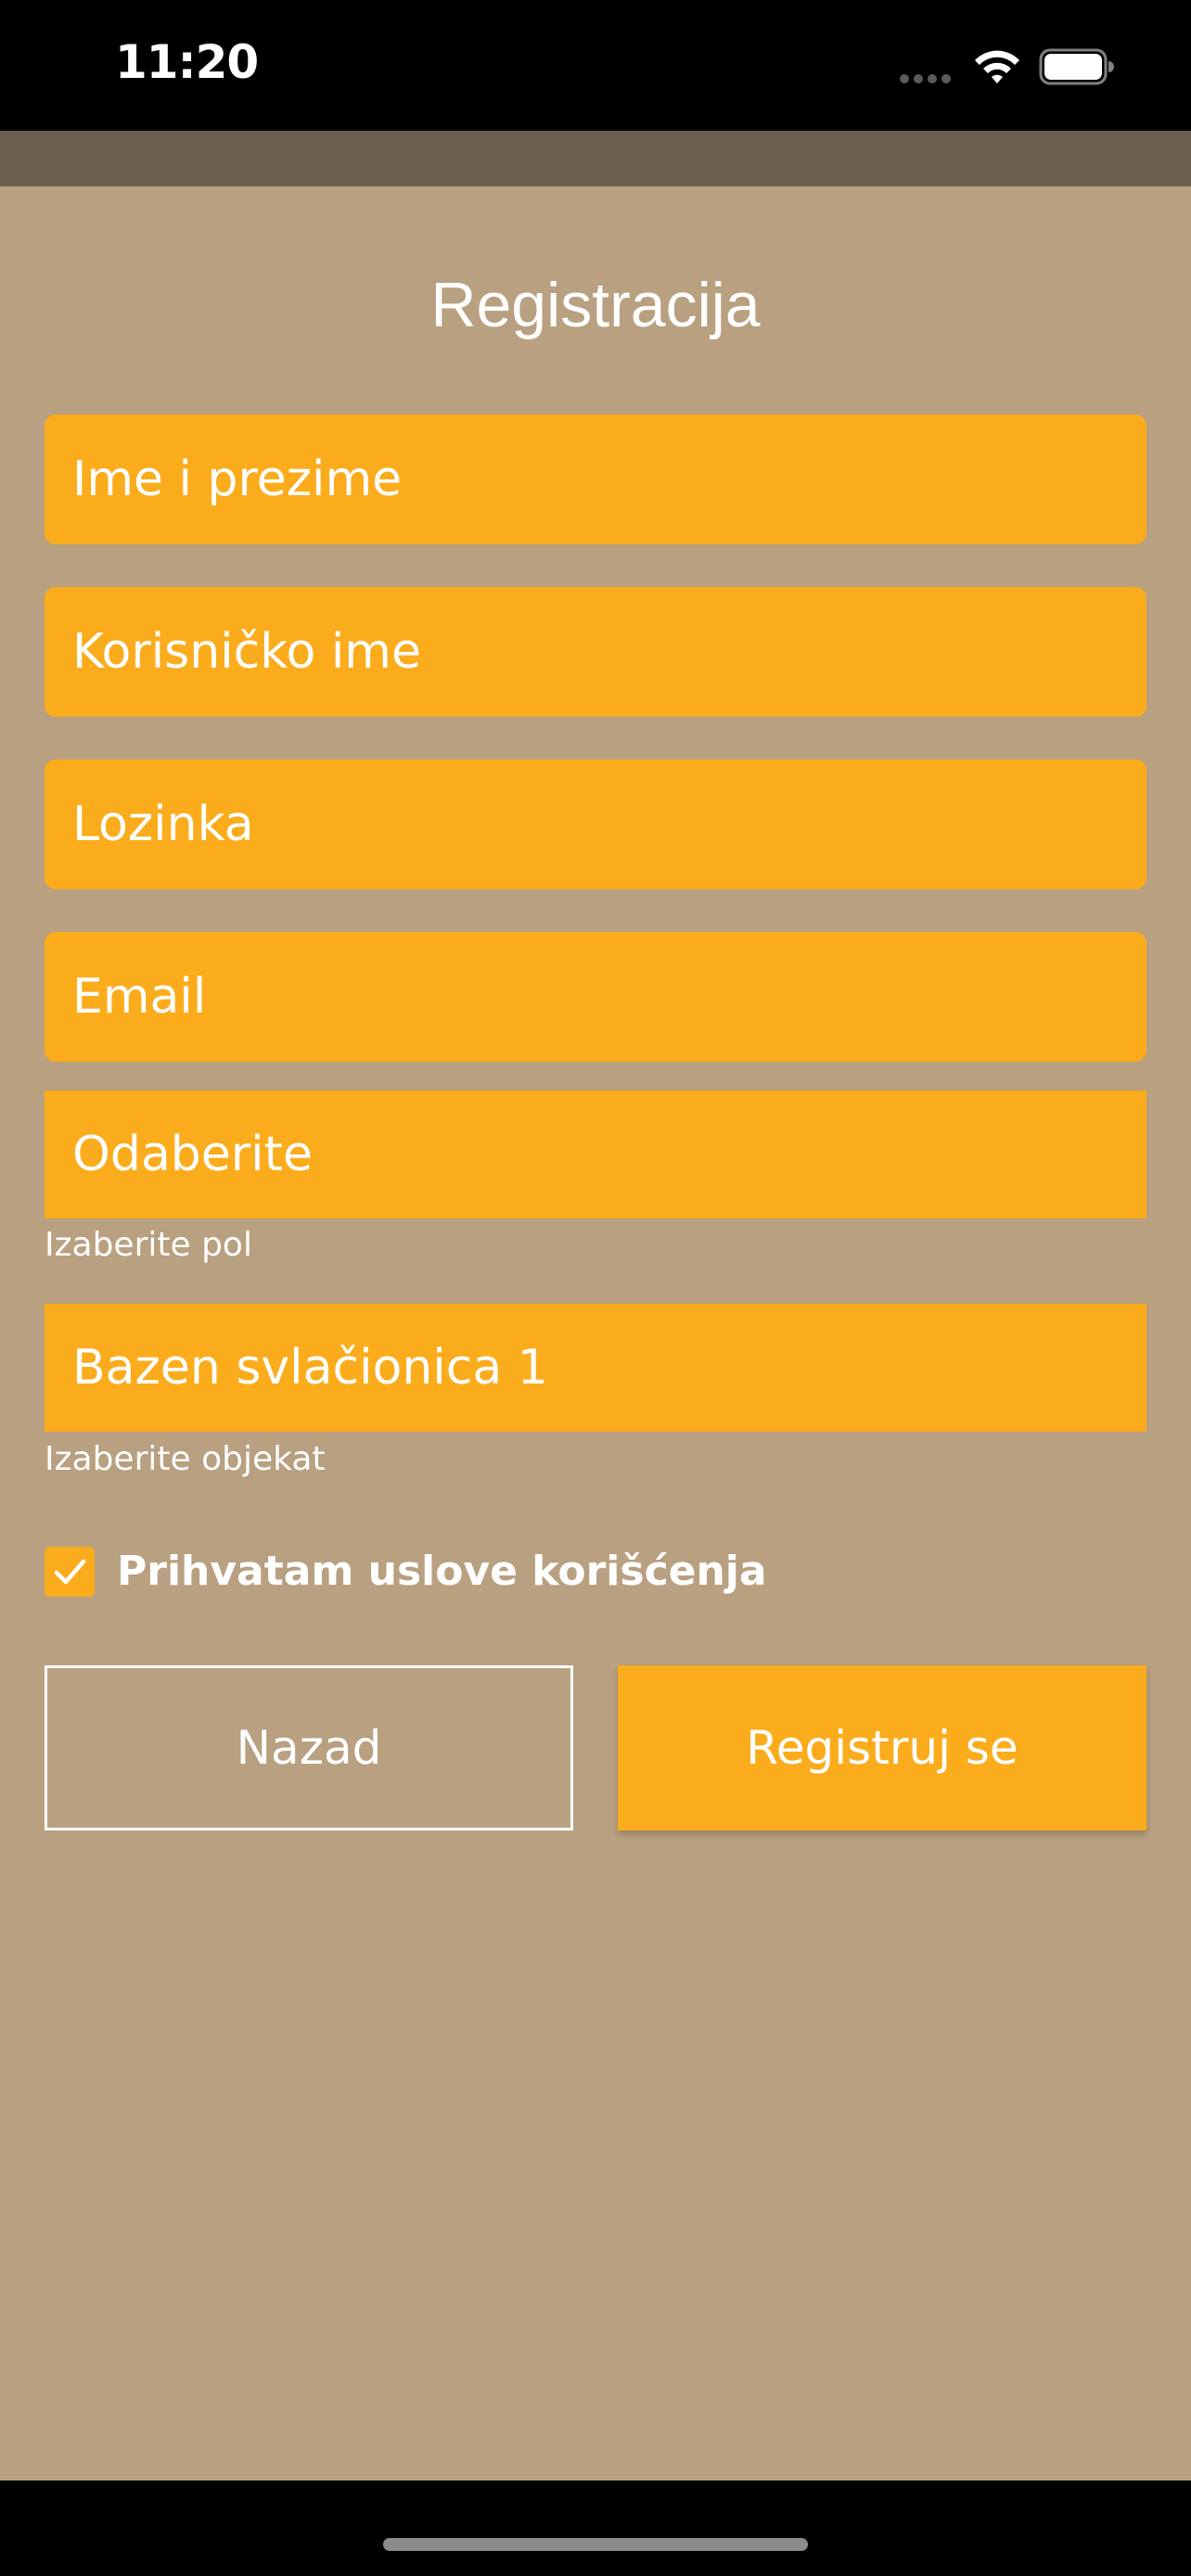 The height and width of the screenshot is (2576, 1191). What do you see at coordinates (595, 1368) in the screenshot?
I see `facility-select: Bazen svlačionica 1` at bounding box center [595, 1368].